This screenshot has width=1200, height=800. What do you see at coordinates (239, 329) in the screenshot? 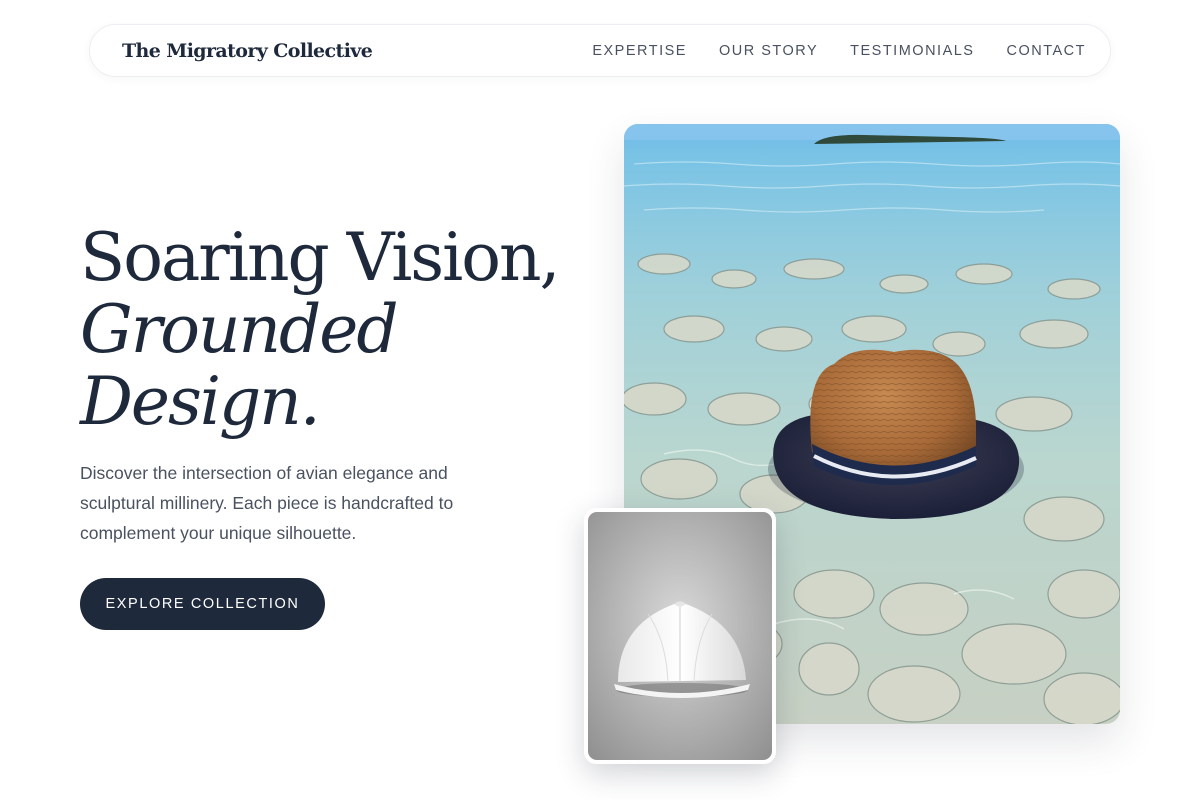
I see `hero-title-line-2: Grounded` at bounding box center [239, 329].